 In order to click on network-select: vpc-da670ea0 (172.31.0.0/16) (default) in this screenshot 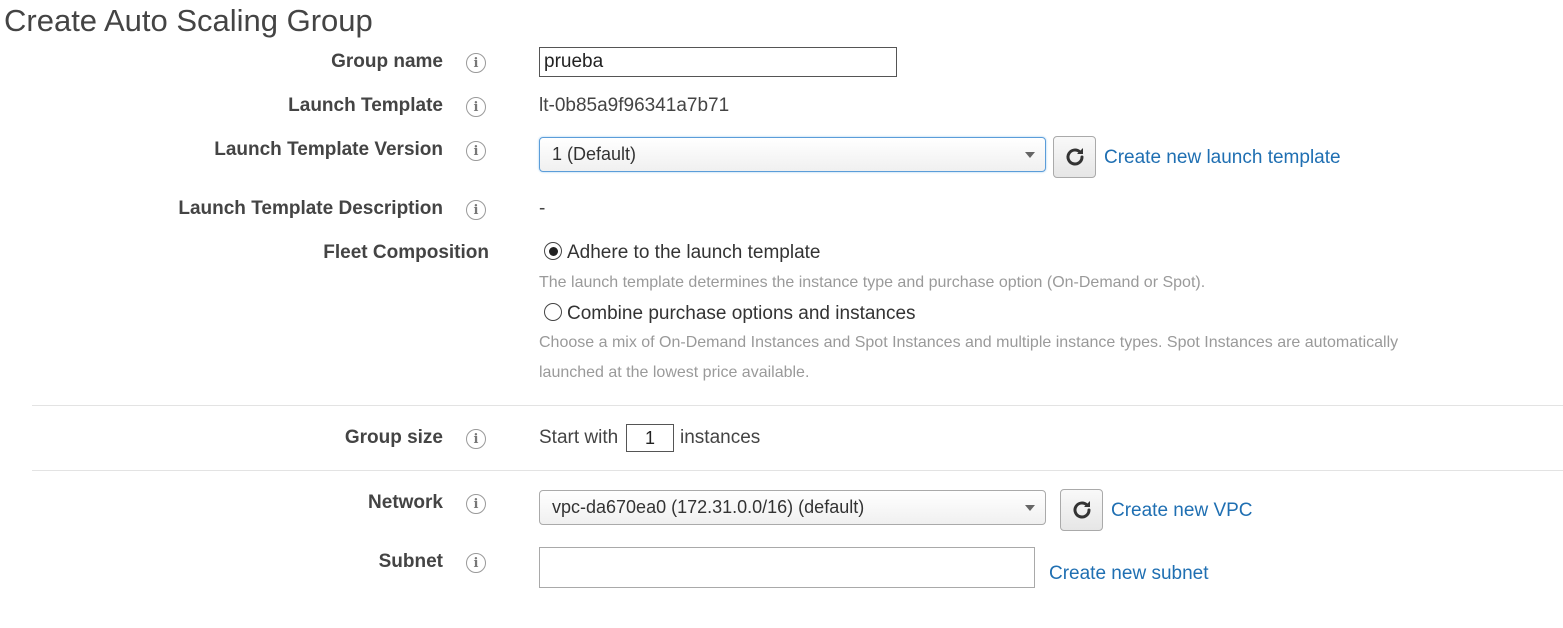, I will do `click(792, 507)`.